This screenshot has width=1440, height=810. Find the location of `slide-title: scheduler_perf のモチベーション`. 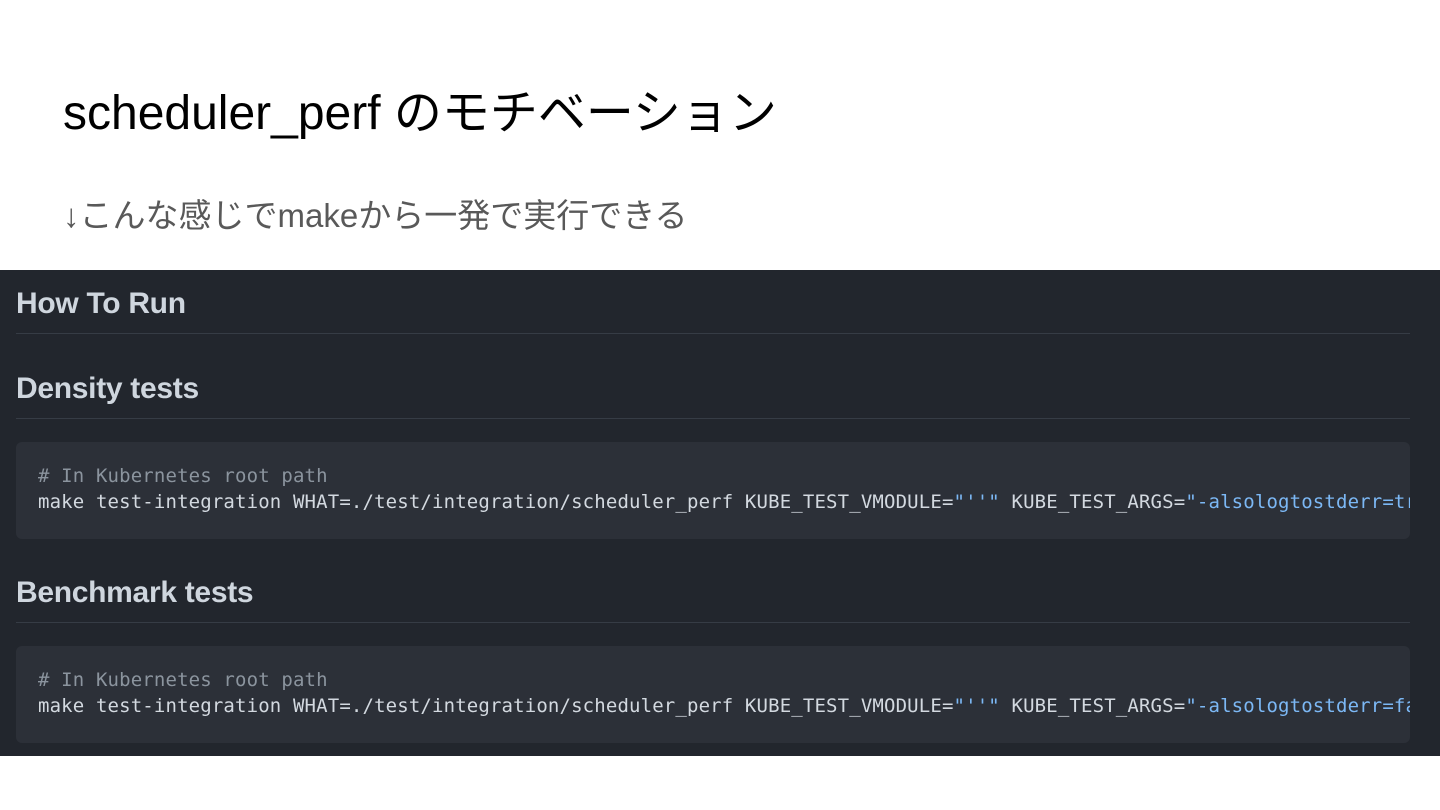

slide-title: scheduler_perf のモチベーション is located at coordinates (420, 113).